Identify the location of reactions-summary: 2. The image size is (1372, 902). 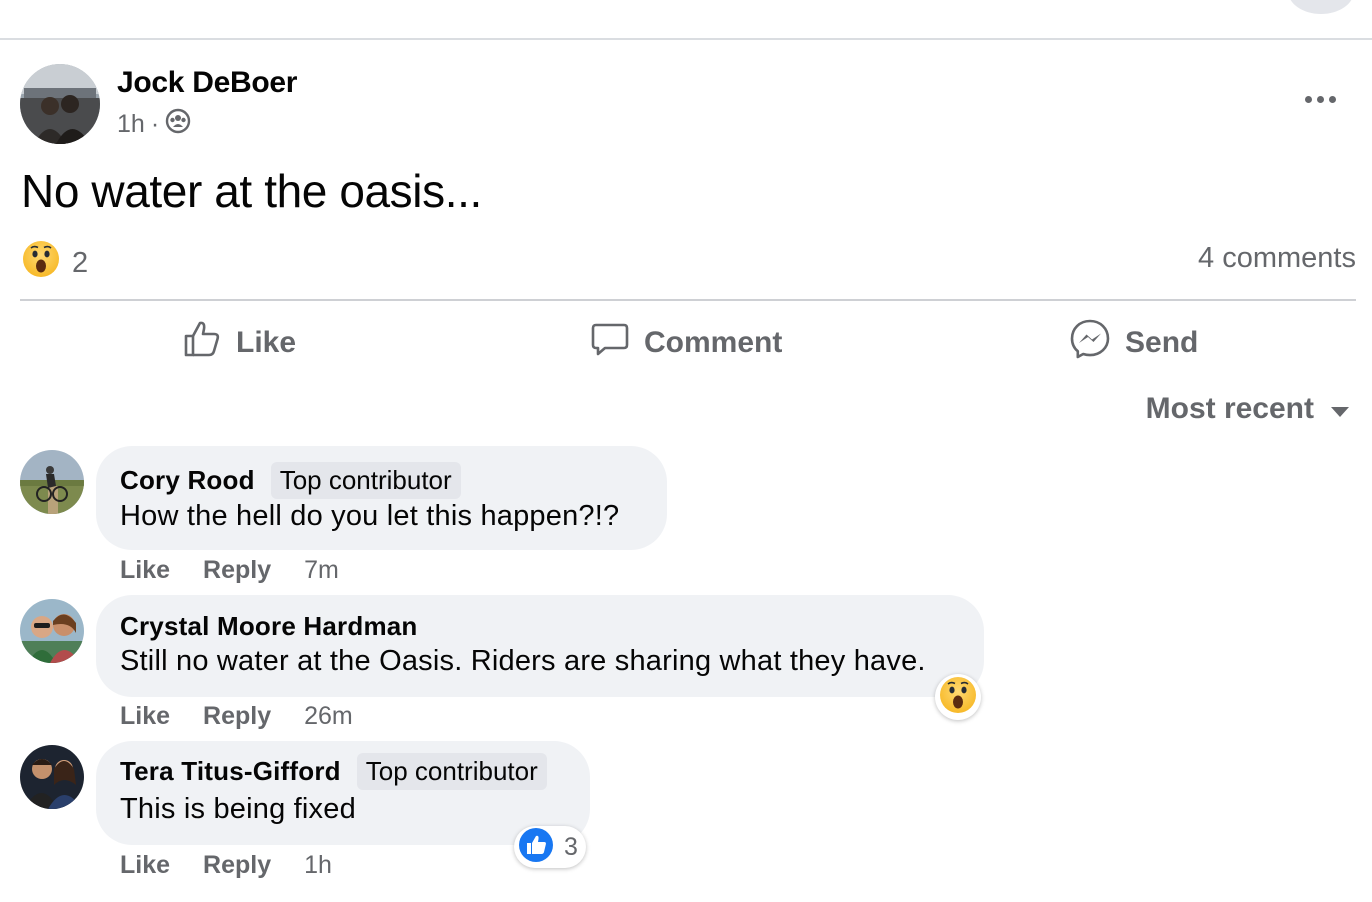
(55, 263).